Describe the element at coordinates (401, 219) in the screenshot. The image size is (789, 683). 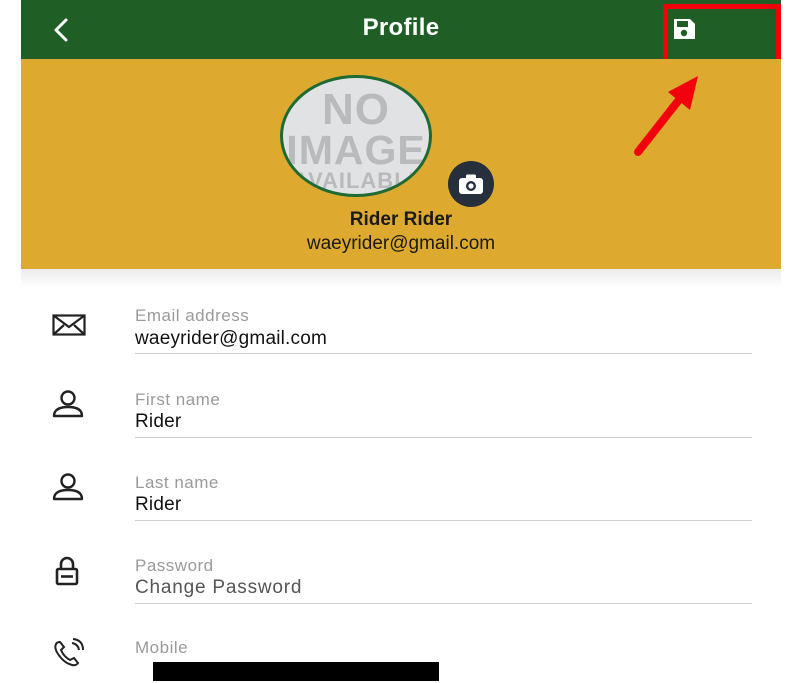
I see `profile-name: Rider Rider` at that location.